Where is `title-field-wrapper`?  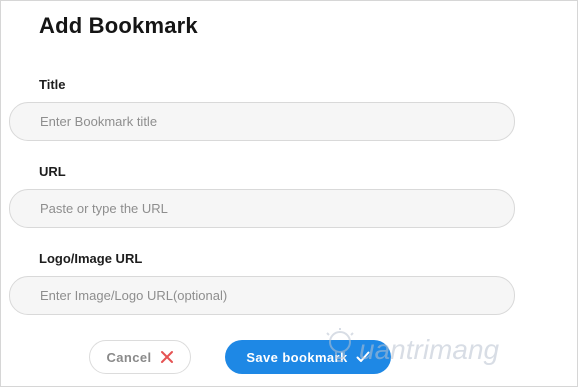 title-field-wrapper is located at coordinates (262, 121).